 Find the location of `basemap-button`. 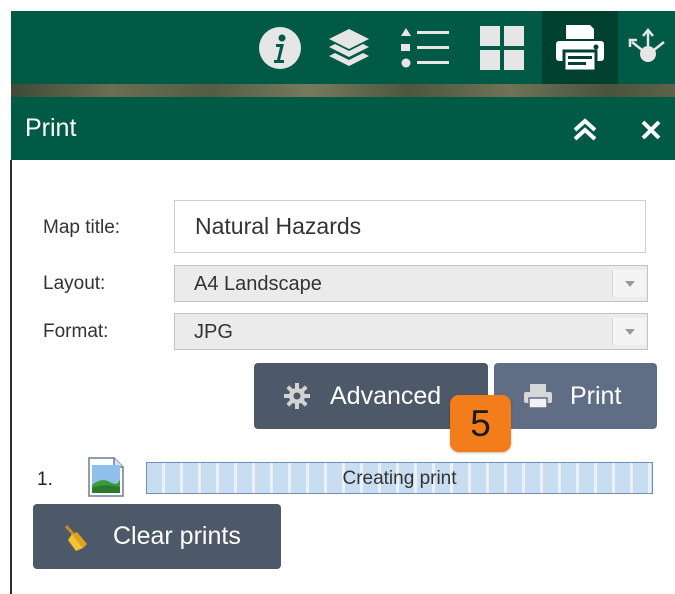

basemap-button is located at coordinates (502, 47).